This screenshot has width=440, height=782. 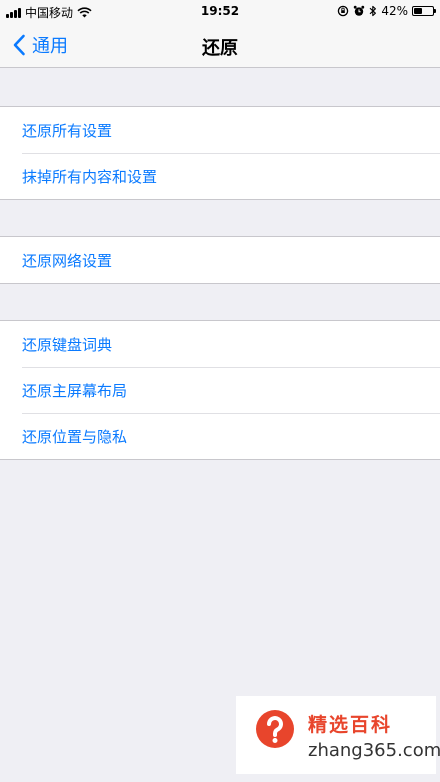 I want to click on status-right: 42%, so click(x=386, y=11).